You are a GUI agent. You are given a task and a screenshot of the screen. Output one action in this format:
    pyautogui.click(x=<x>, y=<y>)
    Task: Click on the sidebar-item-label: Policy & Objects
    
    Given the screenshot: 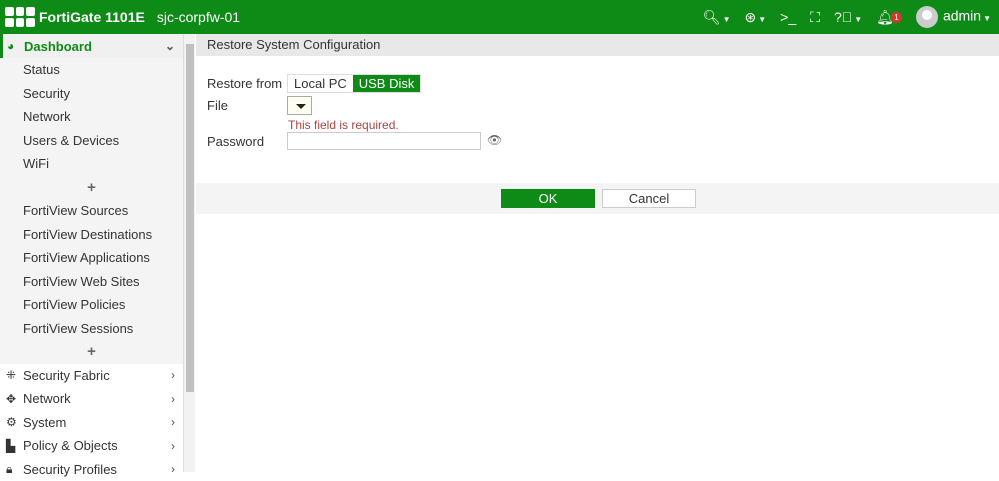 What is the action you would take?
    pyautogui.click(x=70, y=445)
    